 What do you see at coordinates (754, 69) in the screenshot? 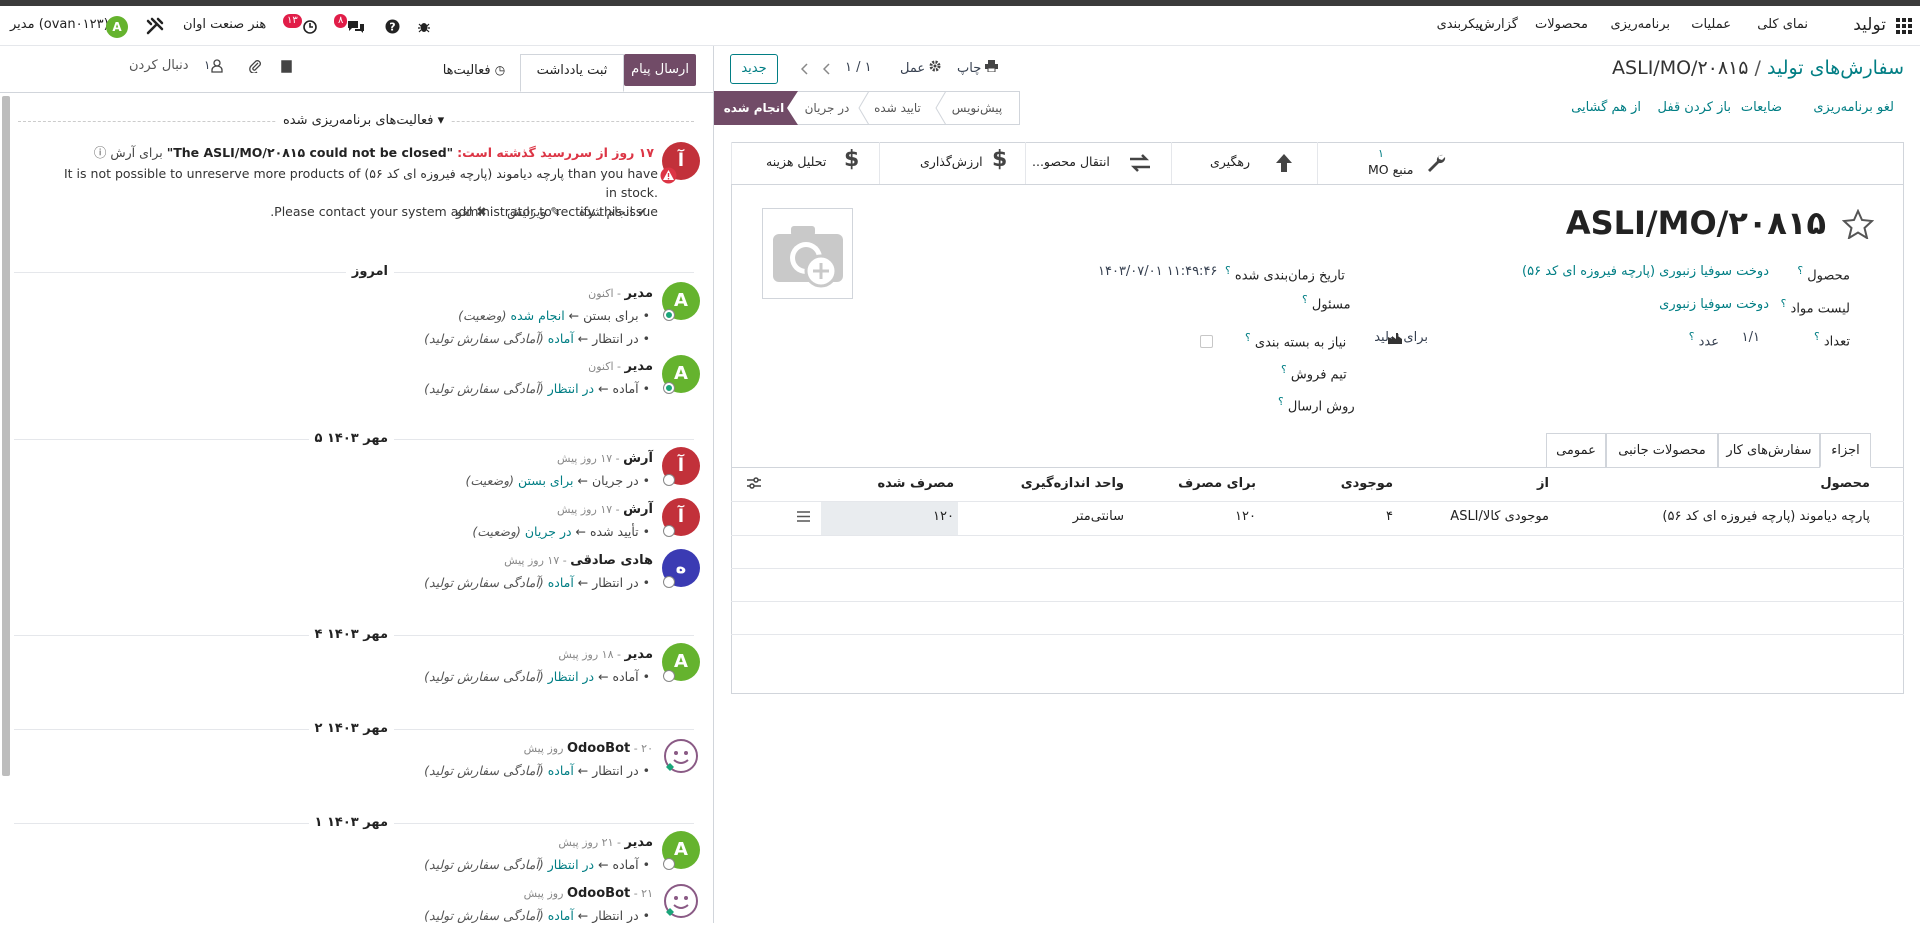
I see `new-button: جدید` at bounding box center [754, 69].